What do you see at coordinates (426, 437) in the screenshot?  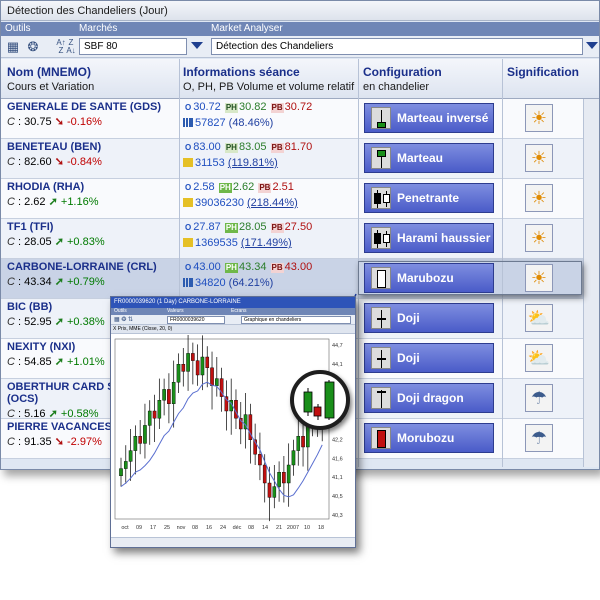 I see `config-label: Morubozu` at bounding box center [426, 437].